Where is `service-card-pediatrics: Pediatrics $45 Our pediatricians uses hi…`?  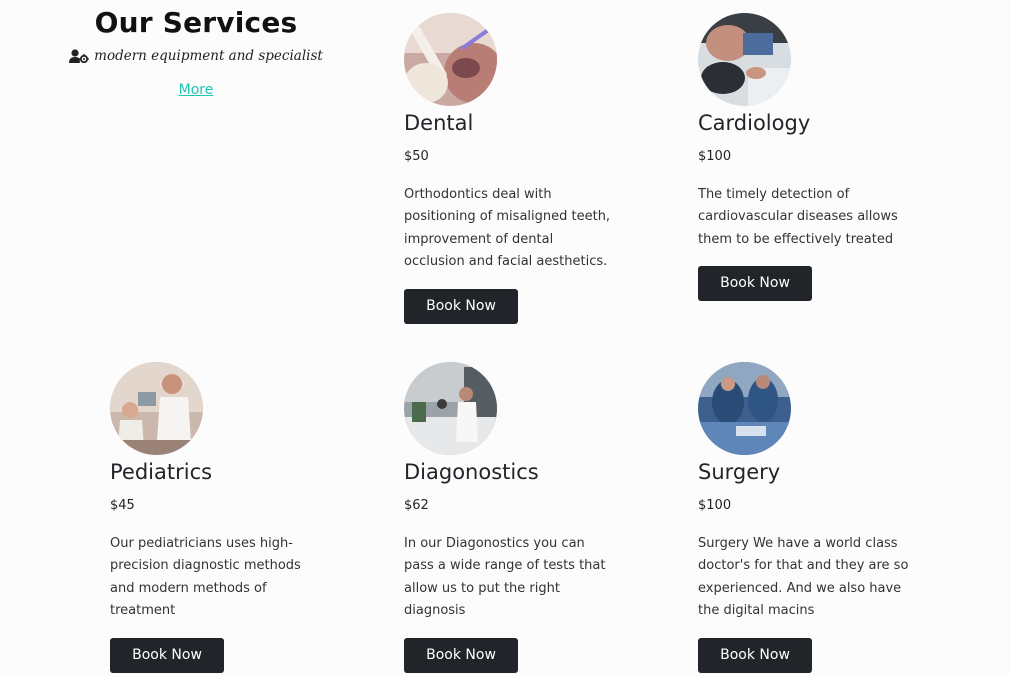 service-card-pediatrics: Pediatrics $45 Our pediatricians uses hi… is located at coordinates (217, 517).